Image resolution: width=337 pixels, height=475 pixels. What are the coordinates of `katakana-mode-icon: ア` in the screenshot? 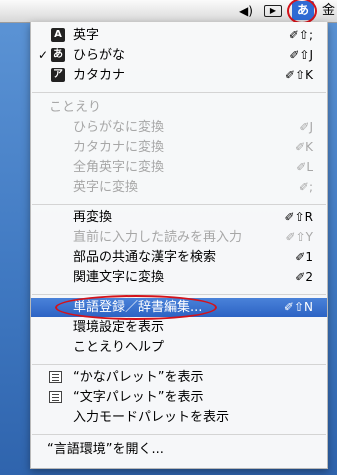 It's located at (58, 75).